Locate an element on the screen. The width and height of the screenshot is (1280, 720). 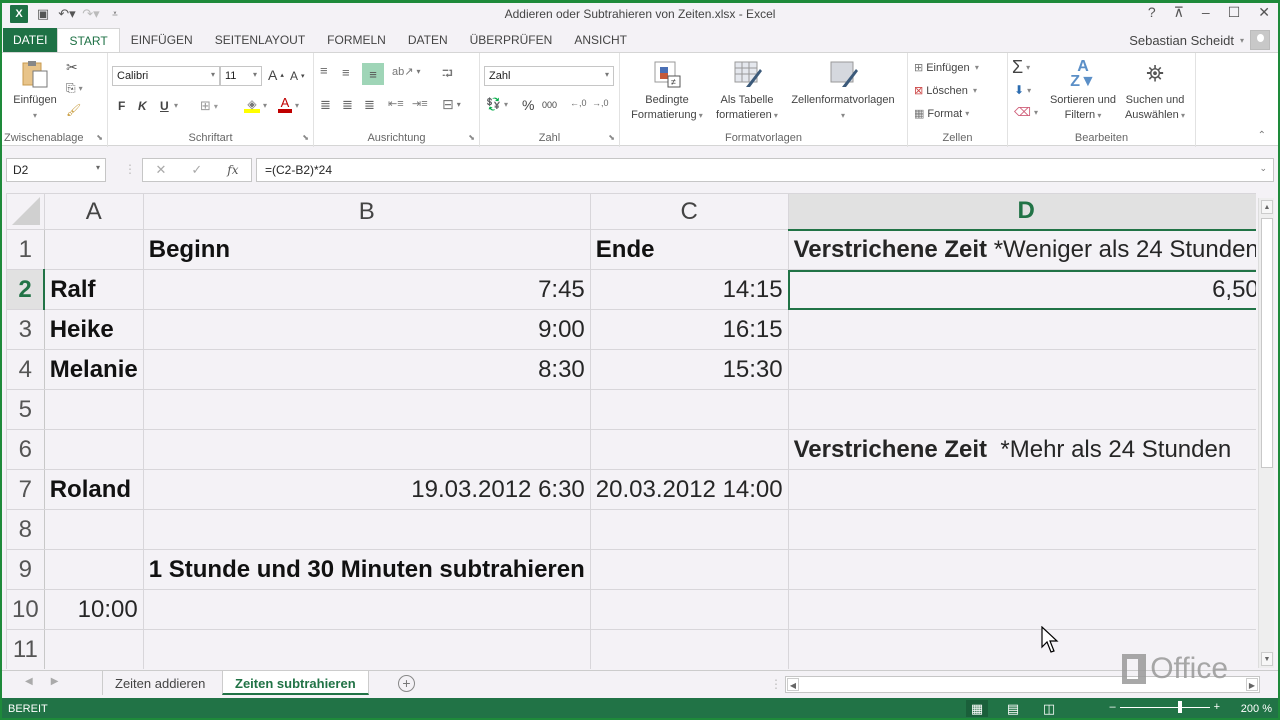
cell-a6 is located at coordinates (93, 449).